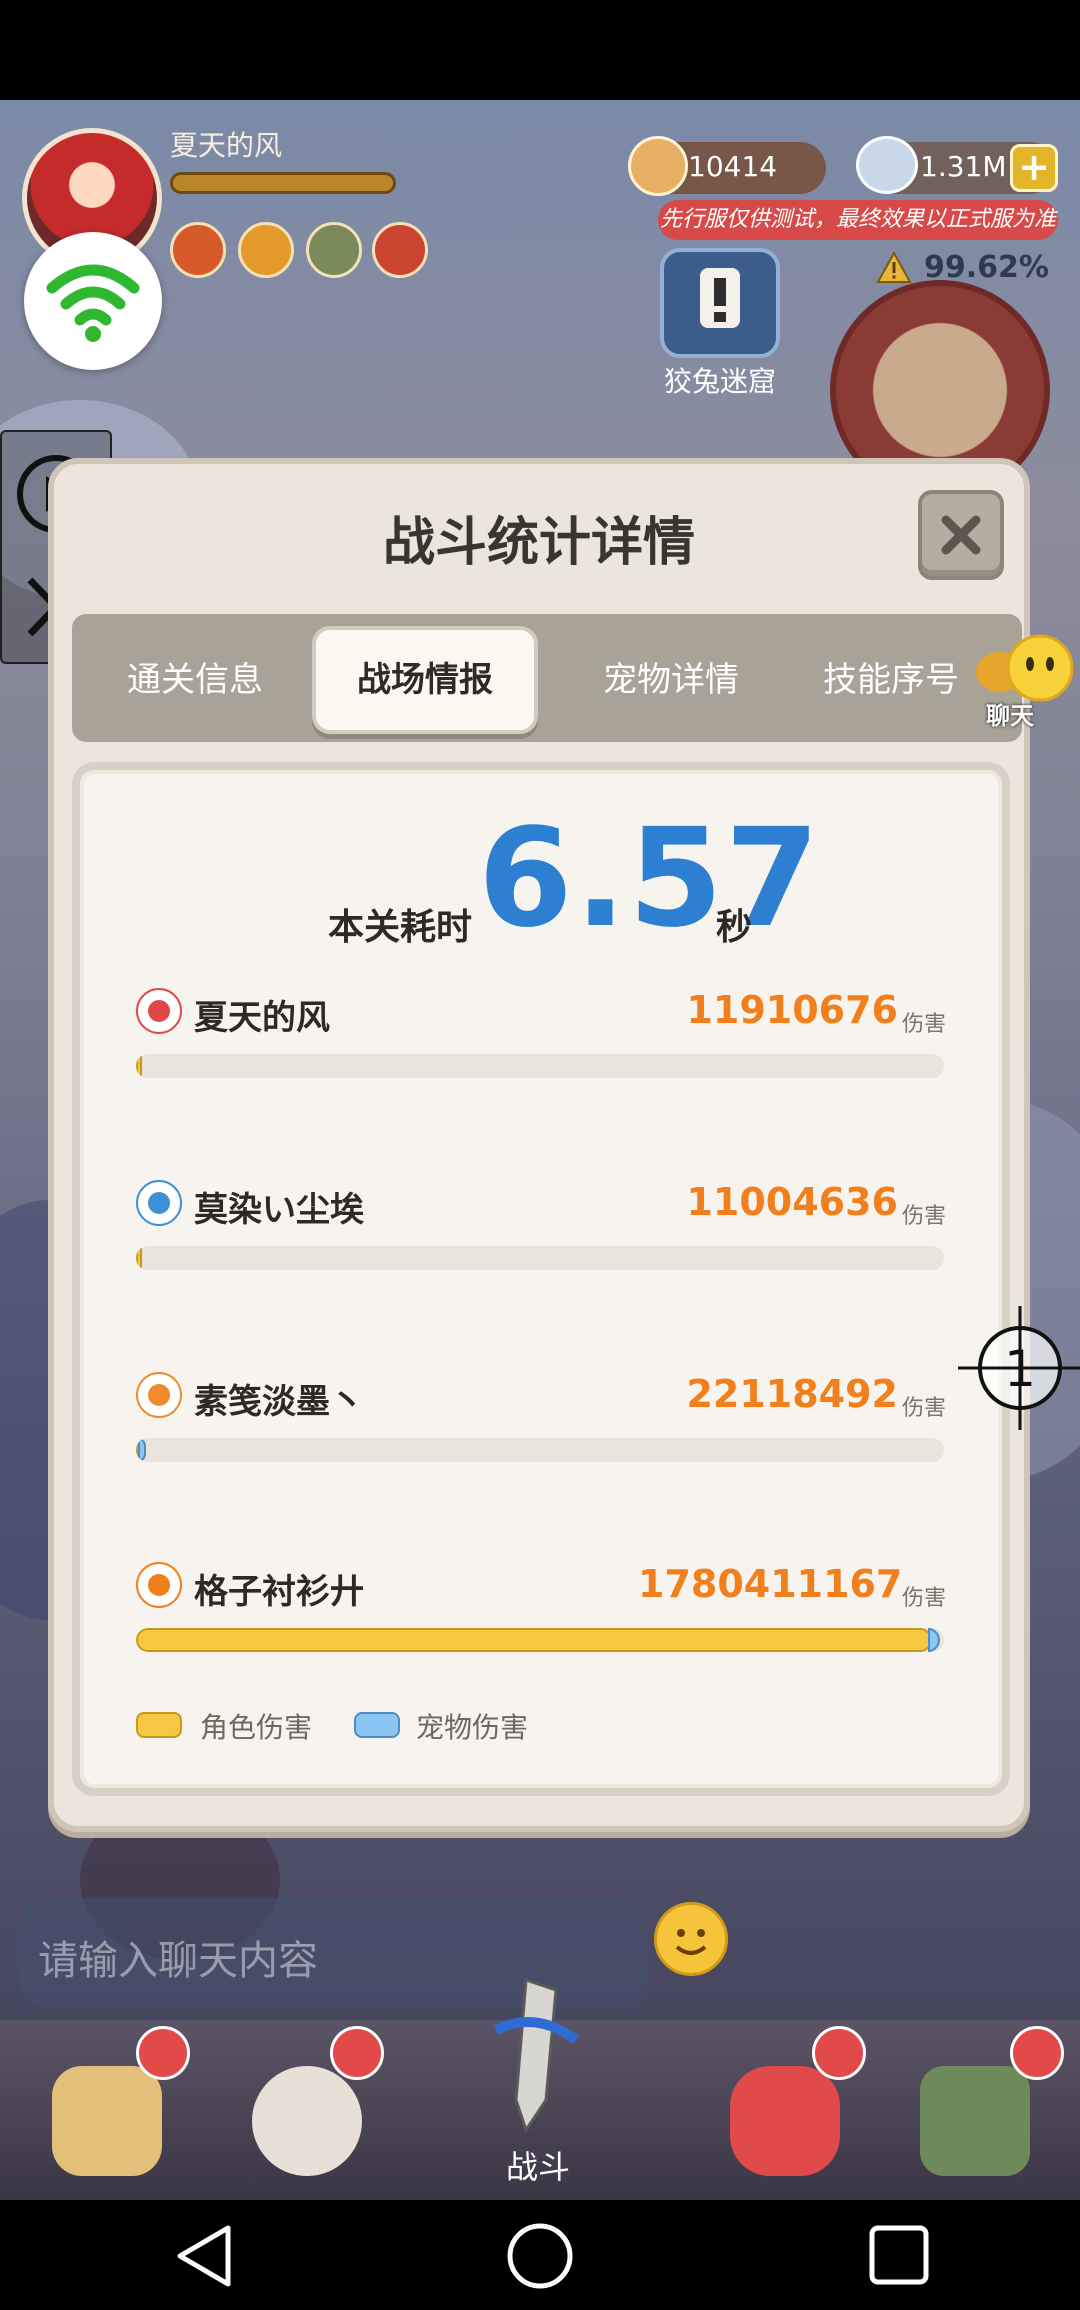 The width and height of the screenshot is (1080, 2310). I want to click on nav-battle-label: 战斗, so click(538, 2167).